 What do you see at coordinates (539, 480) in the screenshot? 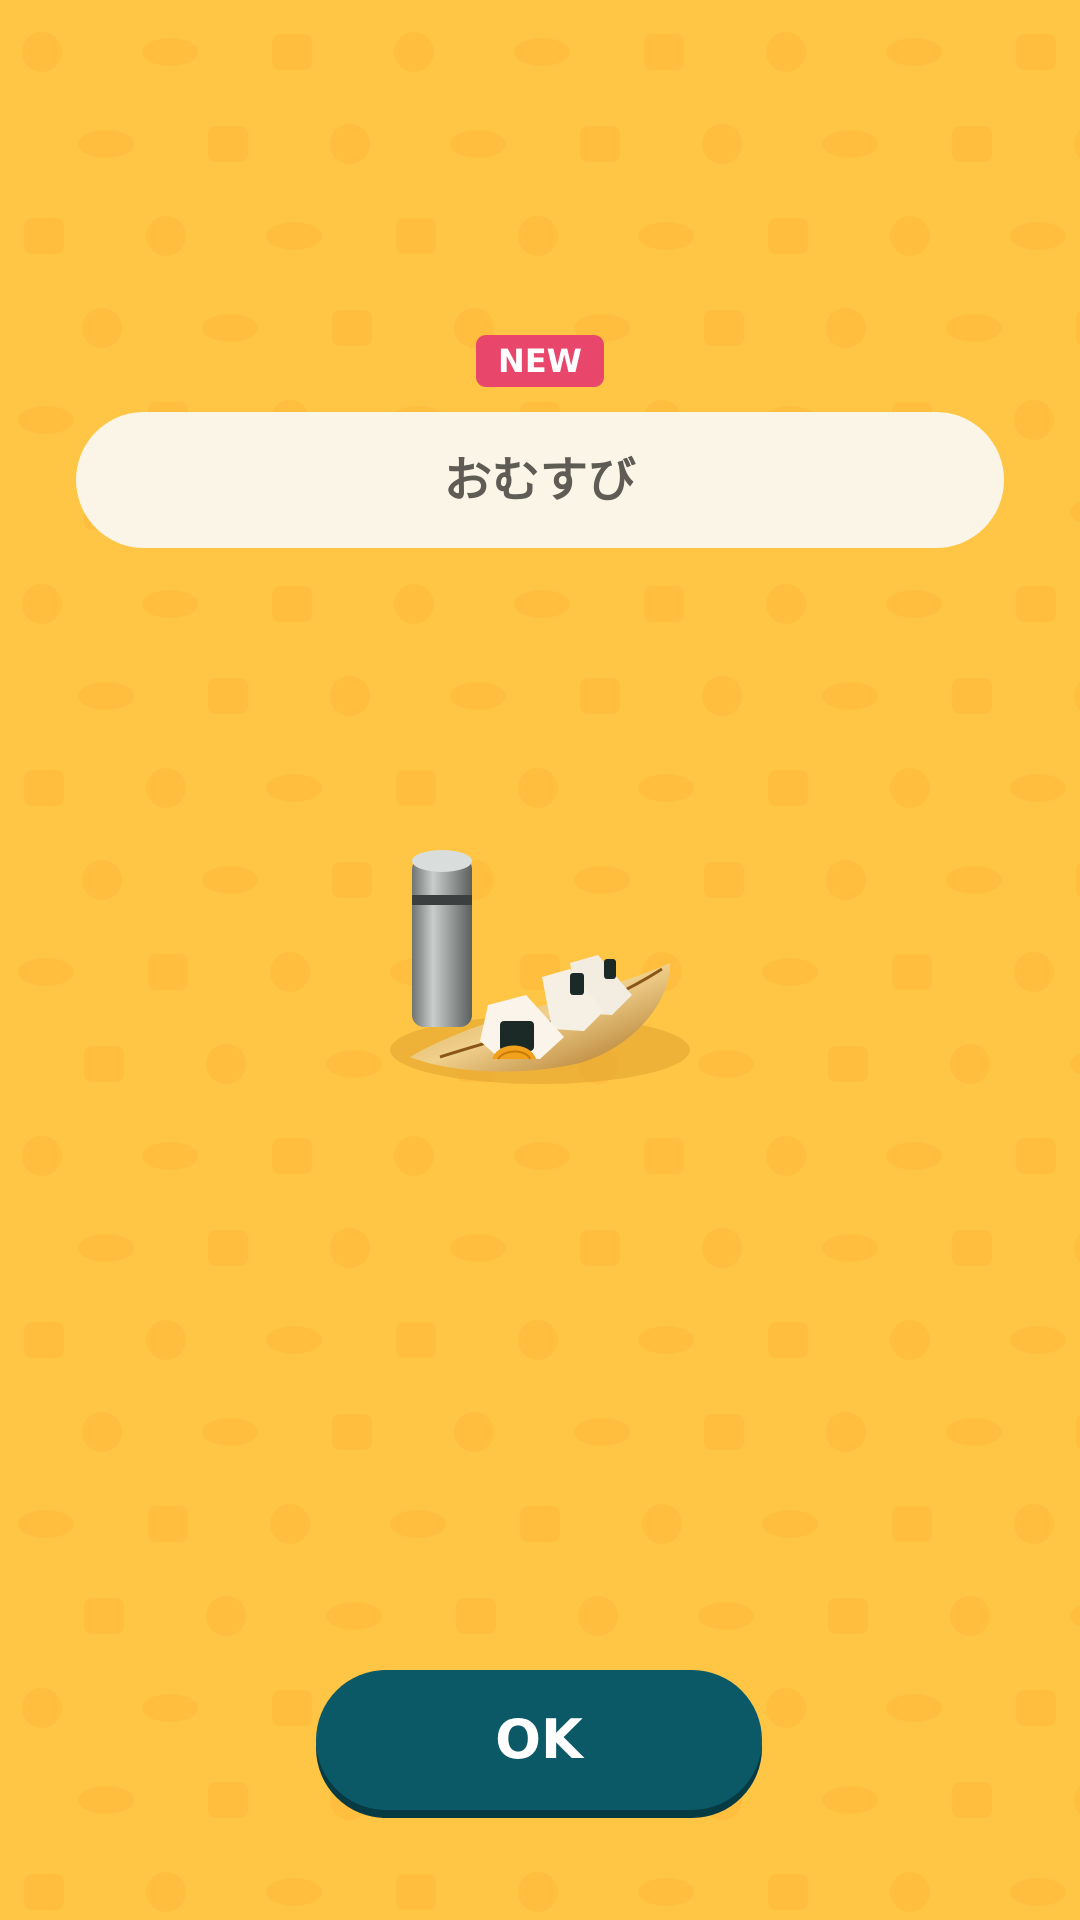
I see `item-name-title: おむすび` at bounding box center [539, 480].